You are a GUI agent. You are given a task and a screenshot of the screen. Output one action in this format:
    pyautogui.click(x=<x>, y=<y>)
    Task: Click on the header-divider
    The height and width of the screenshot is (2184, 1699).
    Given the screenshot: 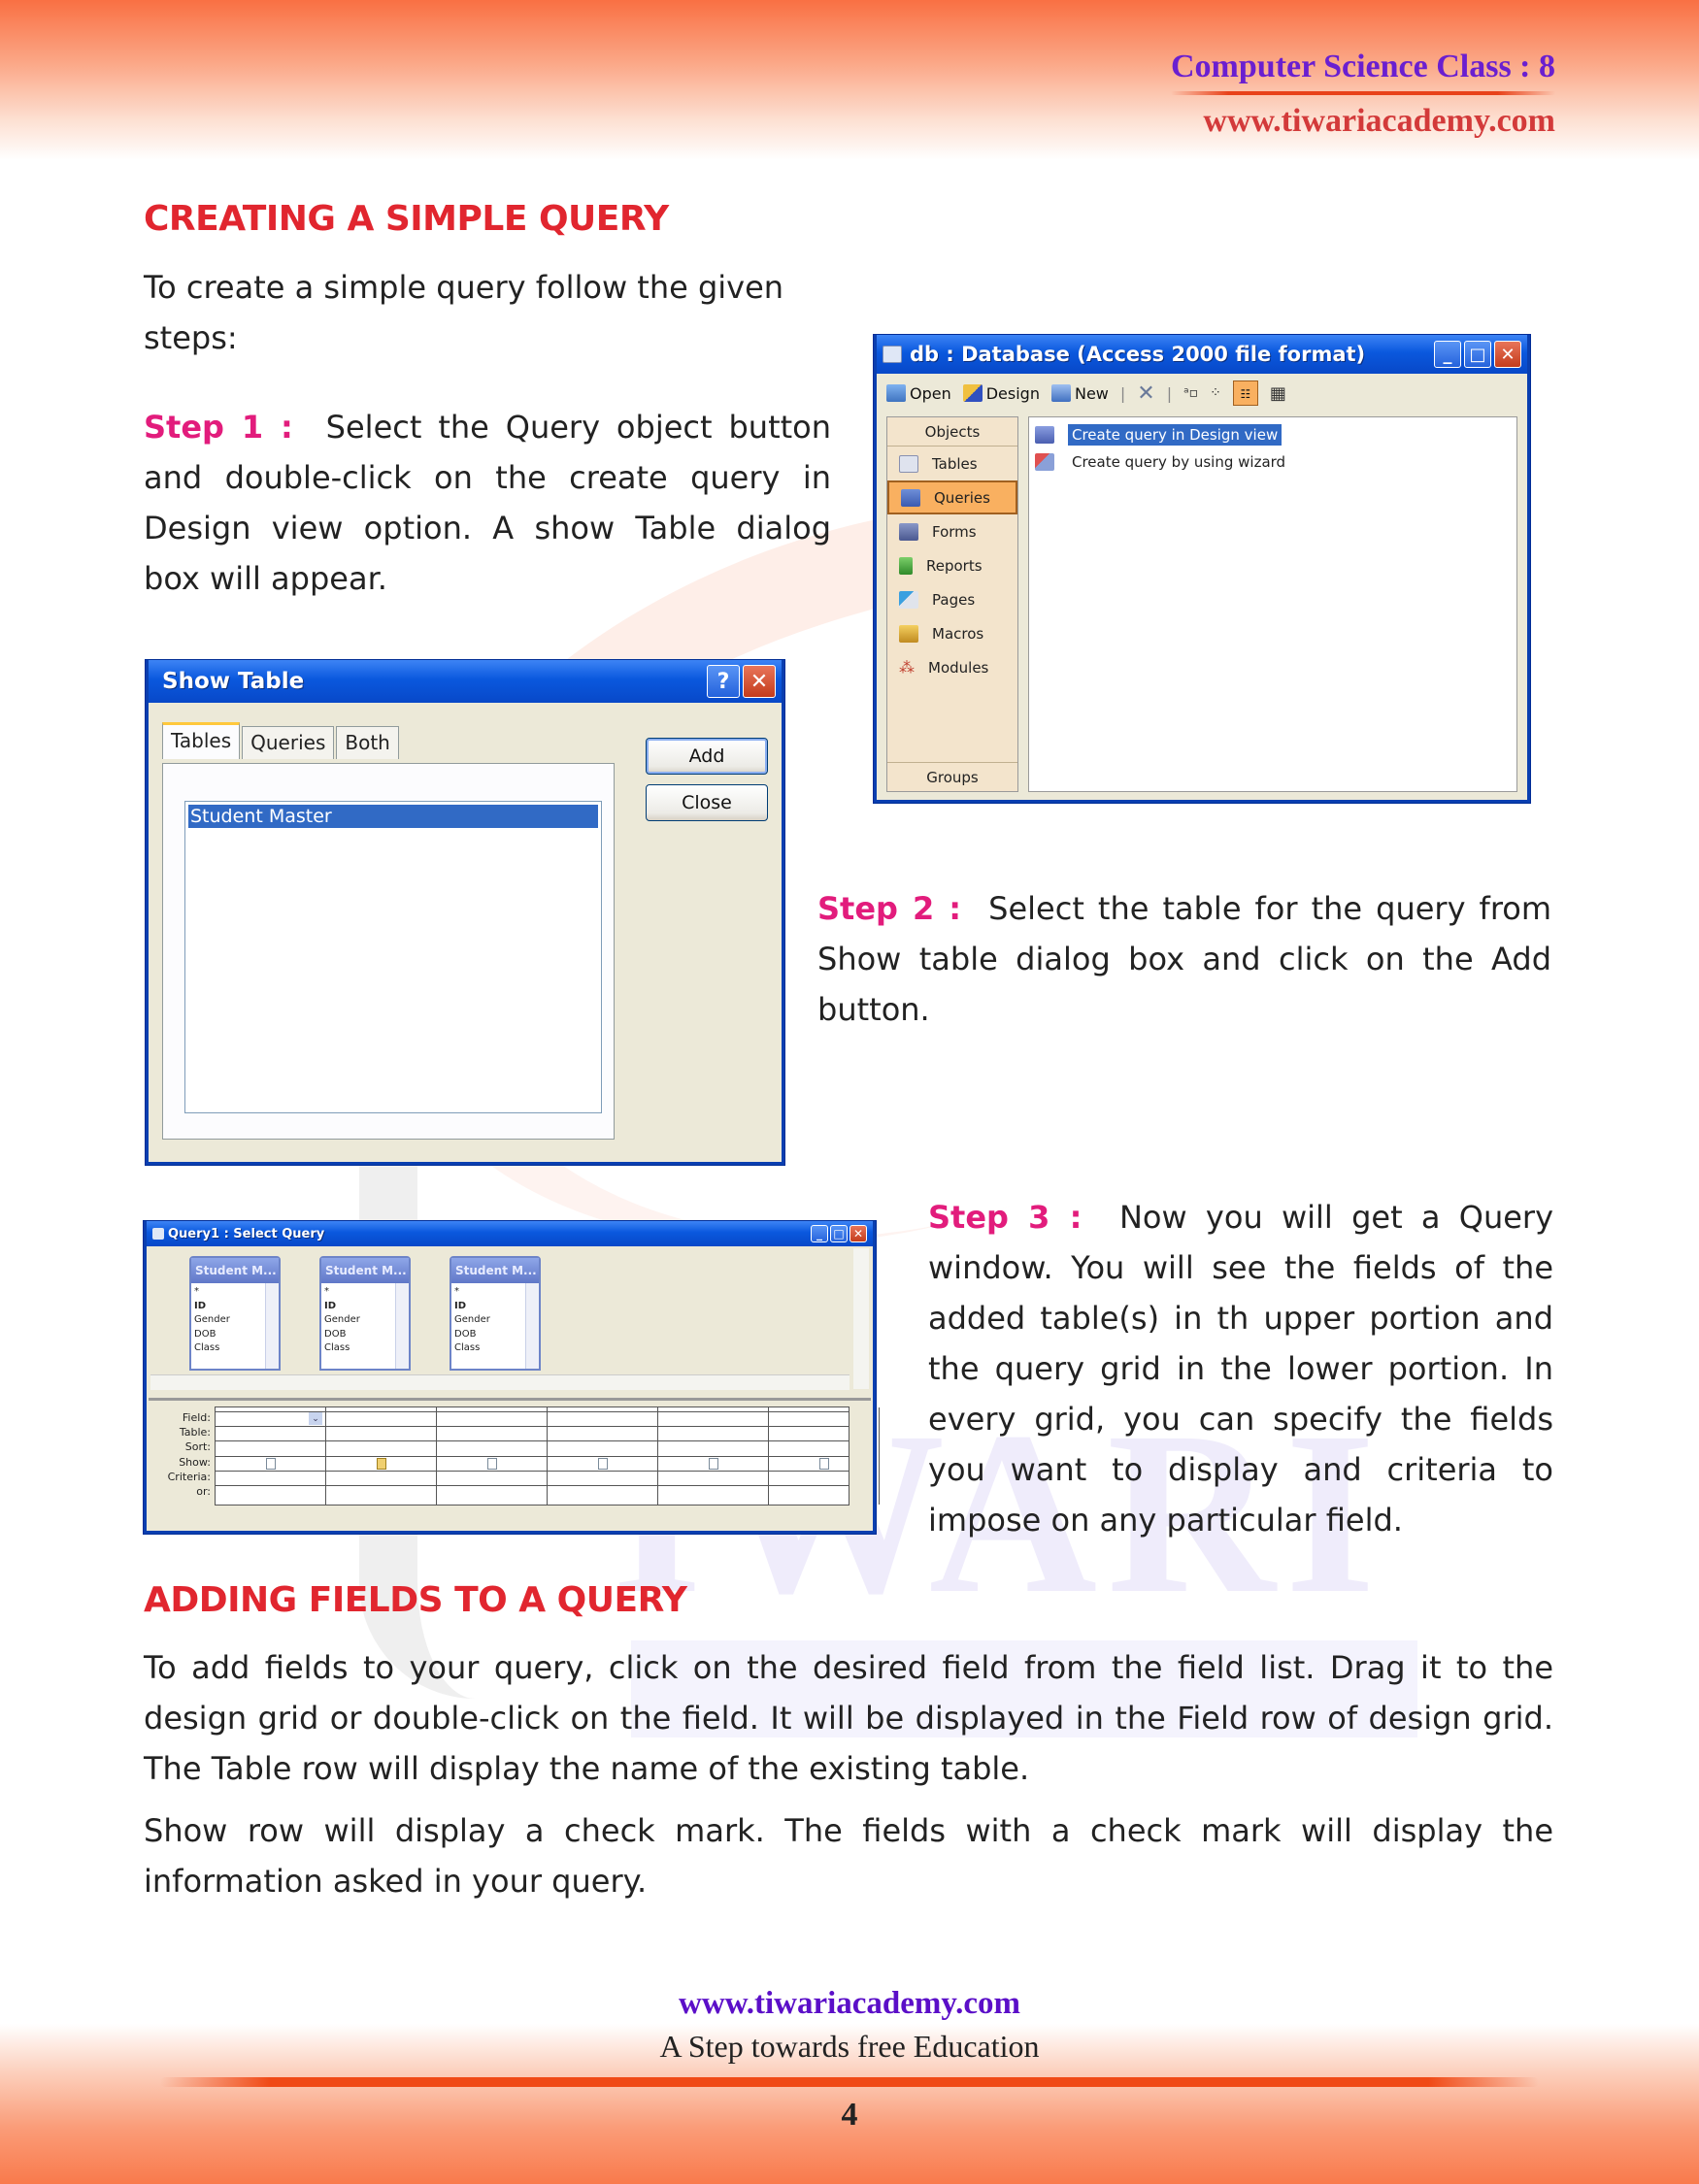 What is the action you would take?
    pyautogui.click(x=1363, y=93)
    